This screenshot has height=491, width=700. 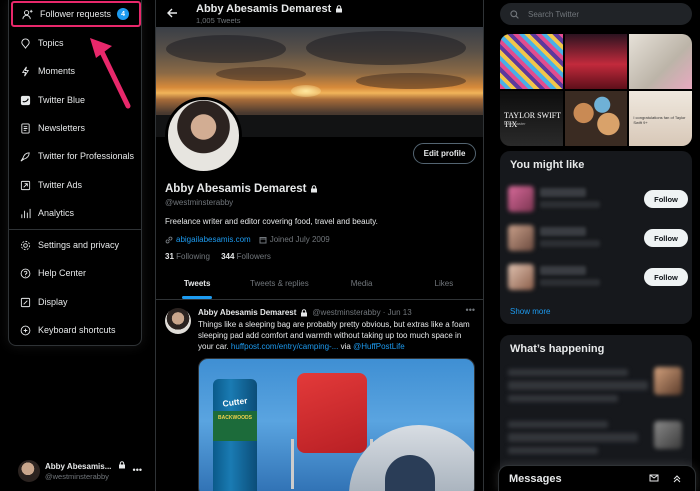 I want to click on header-name: Abby Abesamis Demarest, so click(x=269, y=9).